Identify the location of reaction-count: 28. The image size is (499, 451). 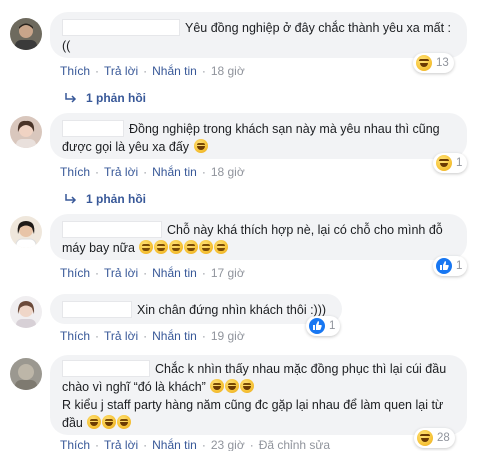
(434, 438).